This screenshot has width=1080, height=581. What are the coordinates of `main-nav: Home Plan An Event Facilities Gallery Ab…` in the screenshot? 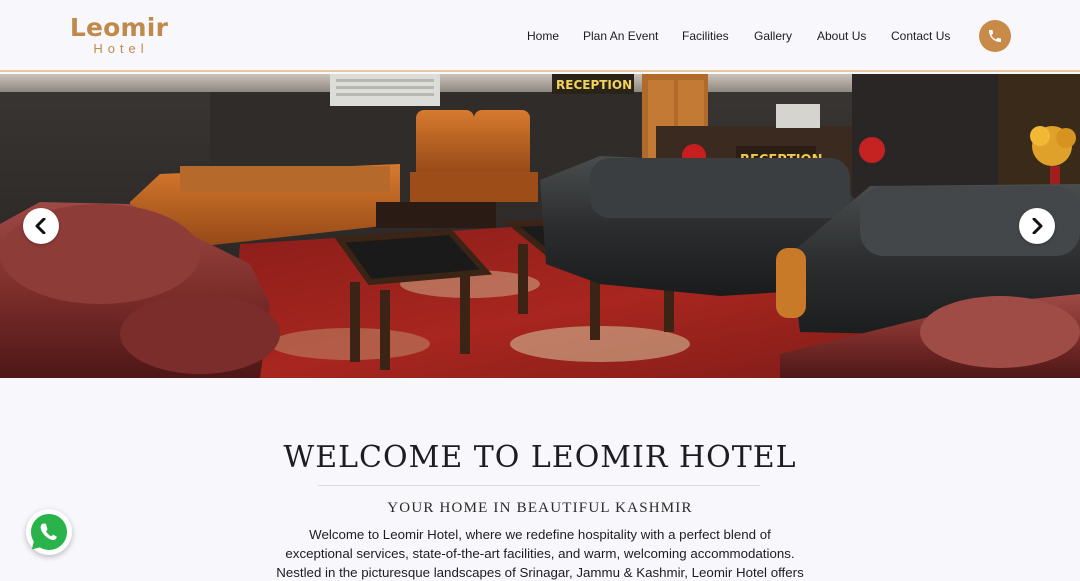 It's located at (540, 37).